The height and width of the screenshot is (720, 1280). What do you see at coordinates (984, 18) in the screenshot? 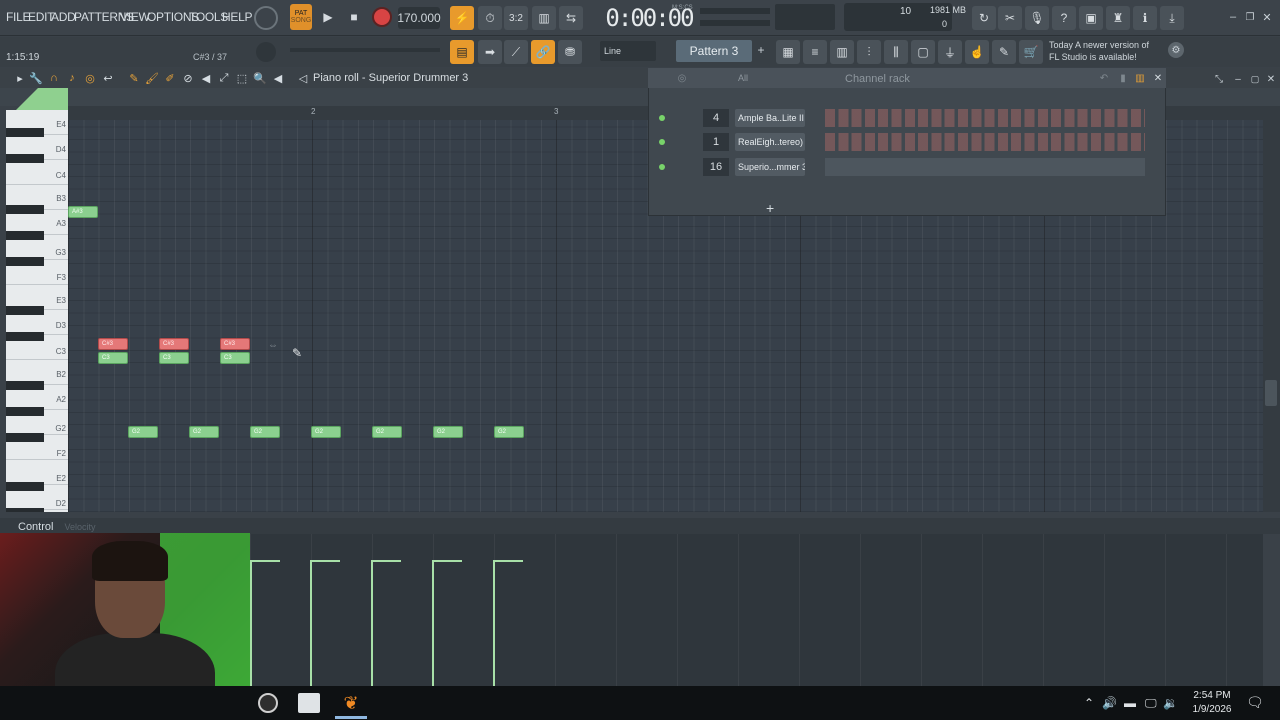
I see `undo-history-icon: ↻` at bounding box center [984, 18].